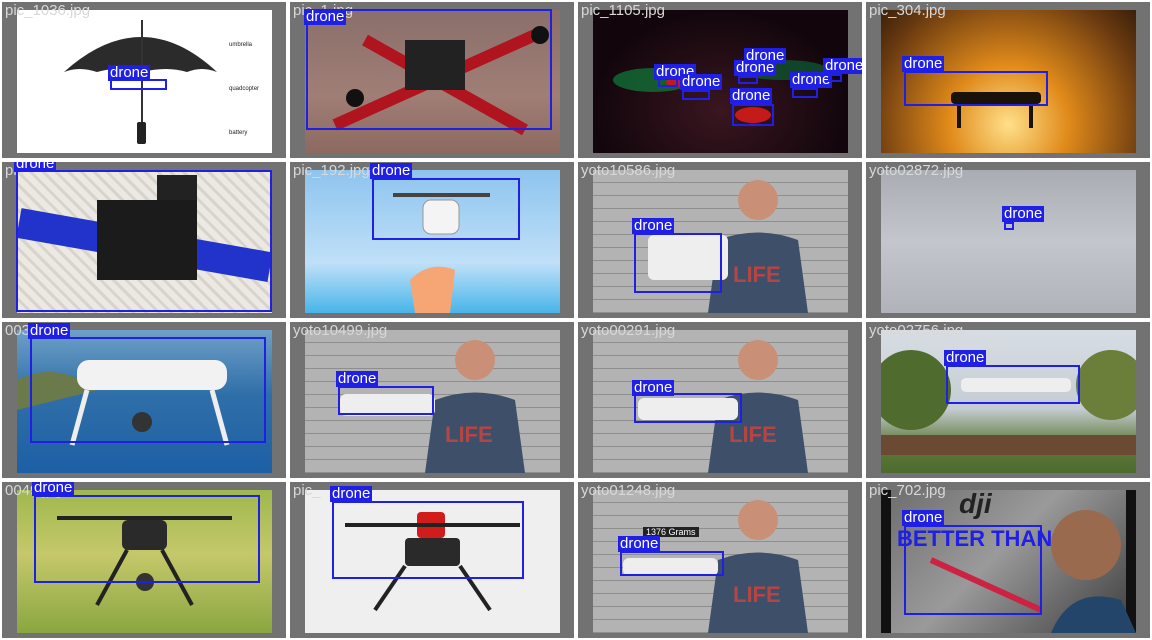 The image size is (1152, 640). I want to click on thumbnail-tile: pic drone, so click(144, 240).